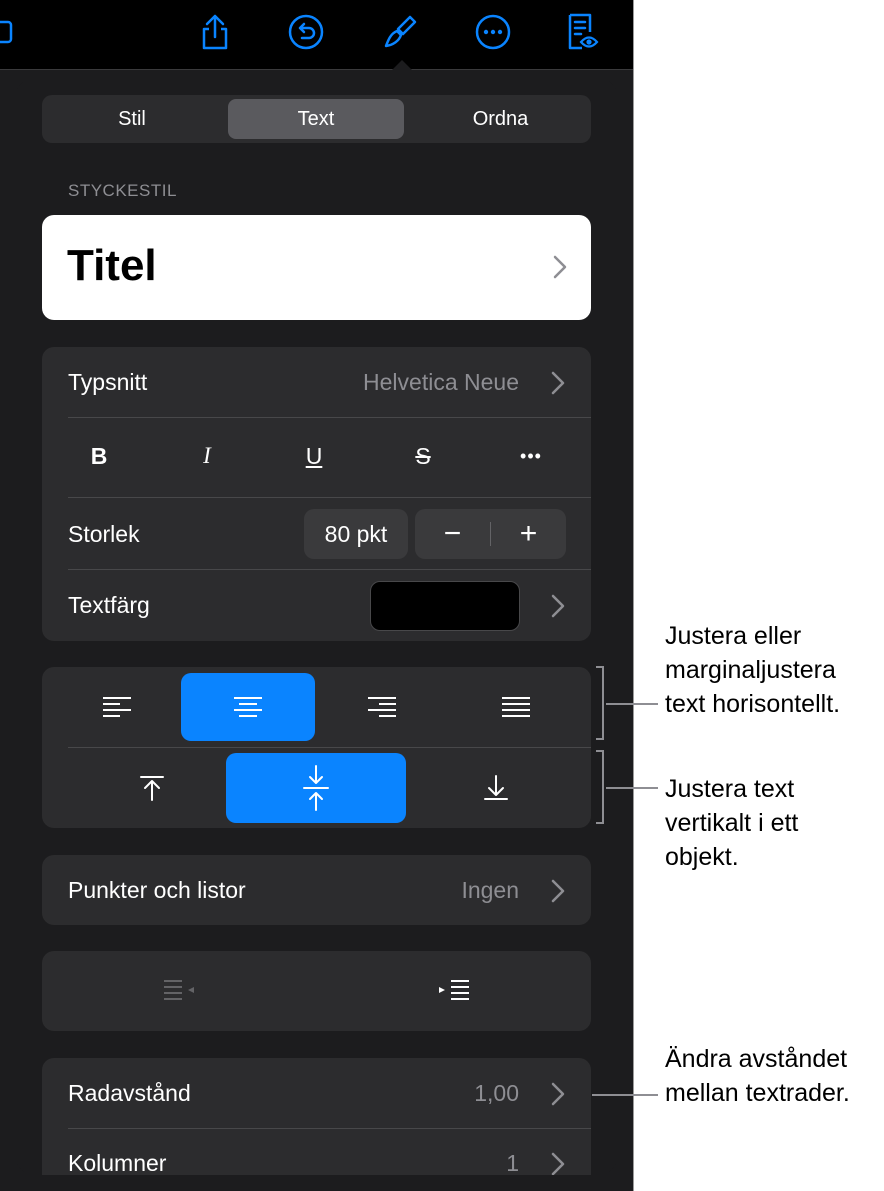 The width and height of the screenshot is (884, 1191). I want to click on paragraph-style-value: Titel, so click(112, 265).